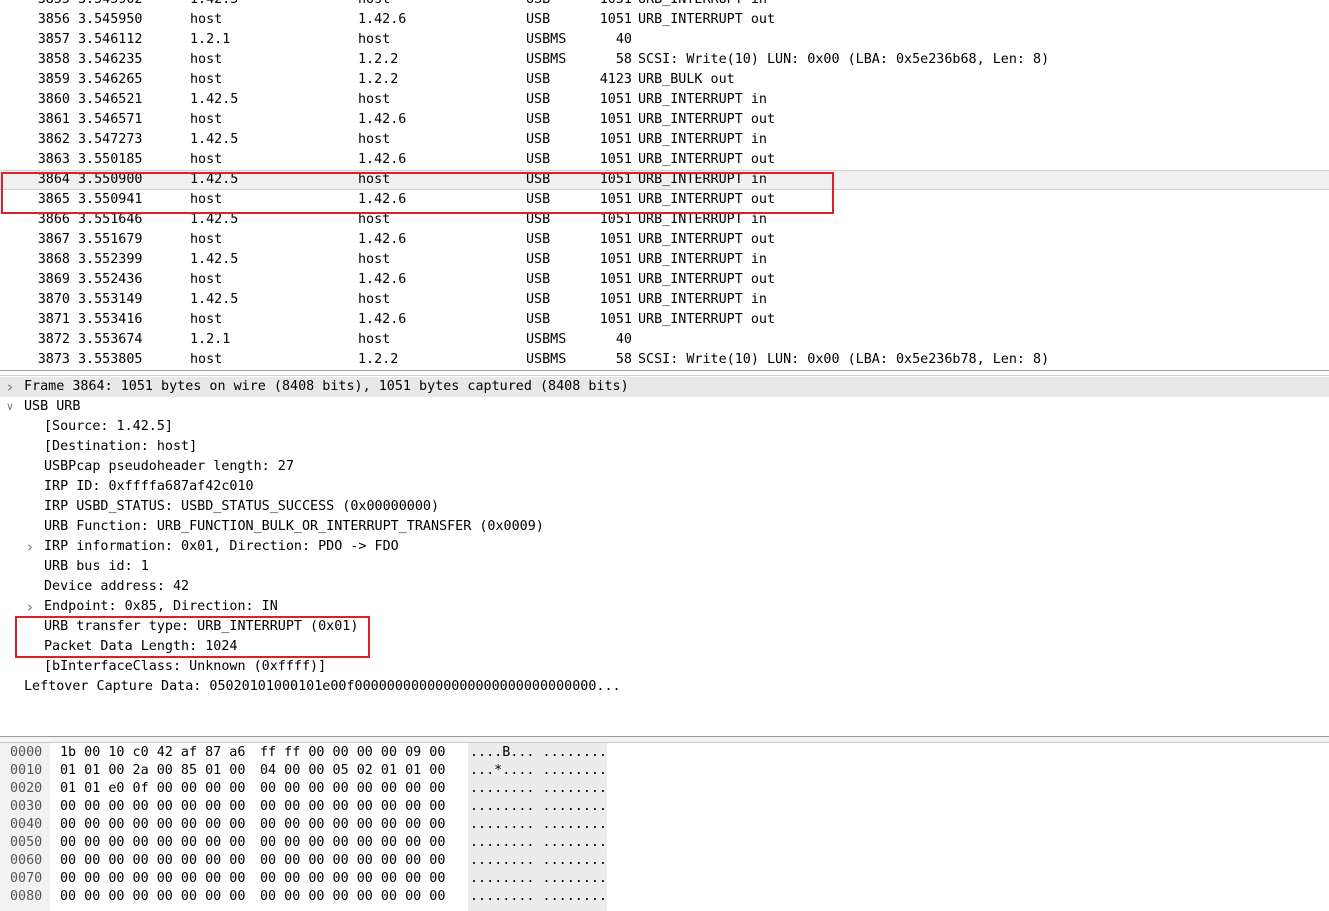  I want to click on detail-field-text: [Destination: host], so click(121, 446).